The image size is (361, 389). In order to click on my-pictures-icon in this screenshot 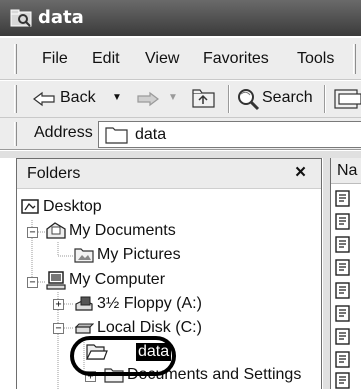, I will do `click(84, 255)`.